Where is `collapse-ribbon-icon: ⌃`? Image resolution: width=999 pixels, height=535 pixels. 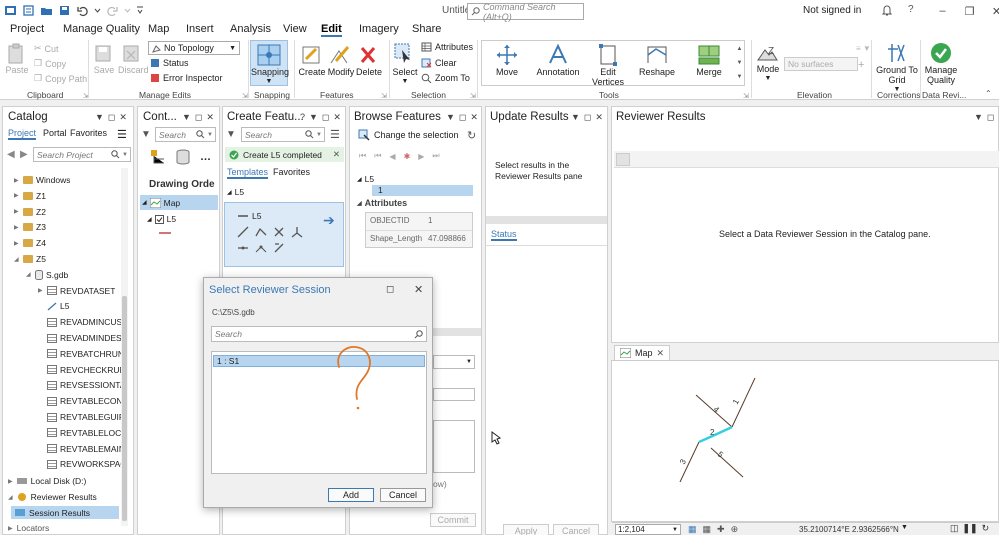
collapse-ribbon-icon: ⌃ is located at coordinates (988, 93).